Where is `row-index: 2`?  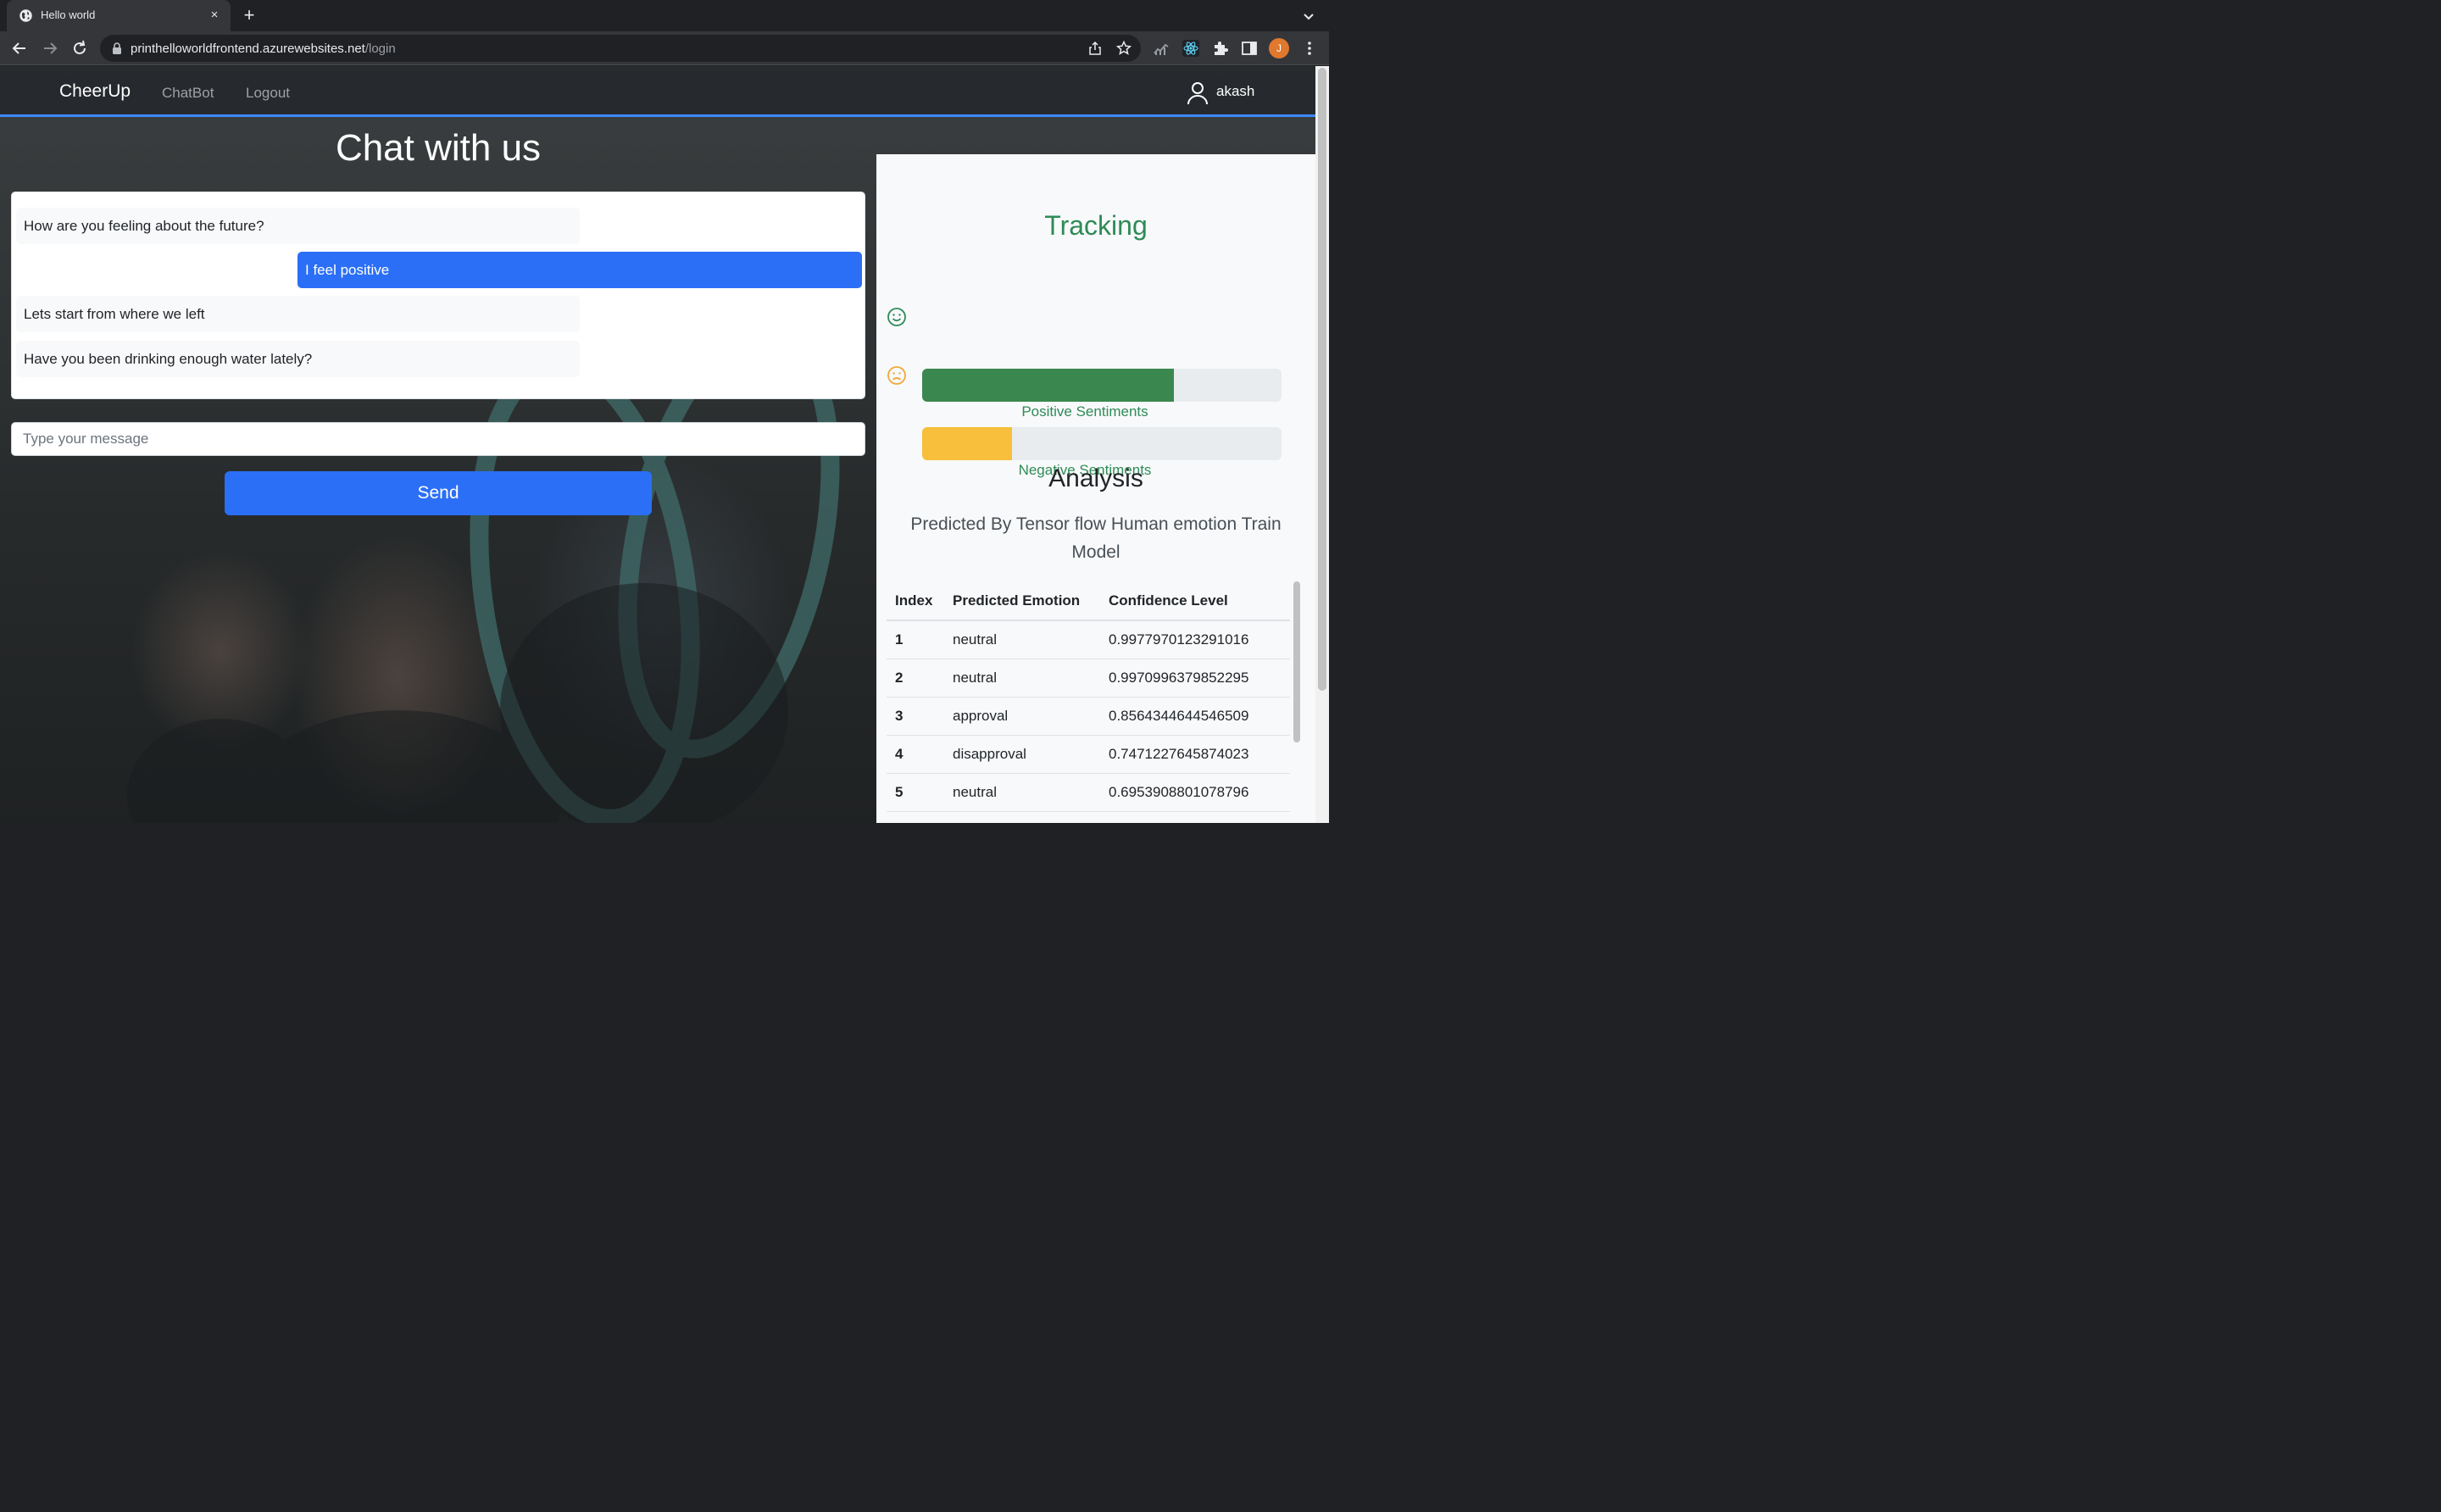 row-index: 2 is located at coordinates (915, 678).